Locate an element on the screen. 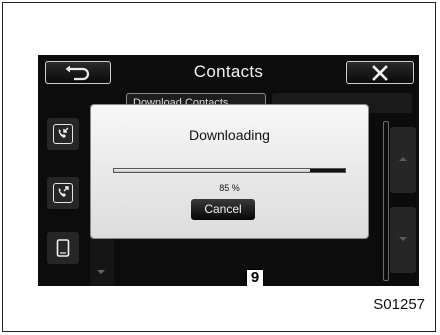  phone-device-button is located at coordinates (63, 248).